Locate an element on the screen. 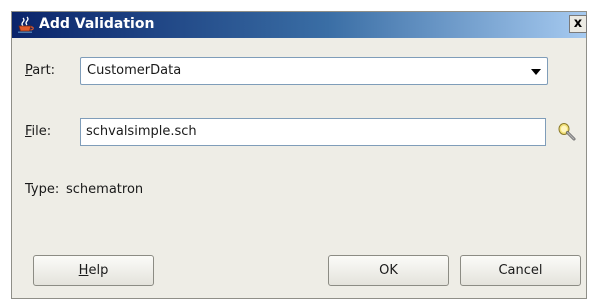 The height and width of the screenshot is (301, 589). file-input: schvalsimple.sch is located at coordinates (313, 132).